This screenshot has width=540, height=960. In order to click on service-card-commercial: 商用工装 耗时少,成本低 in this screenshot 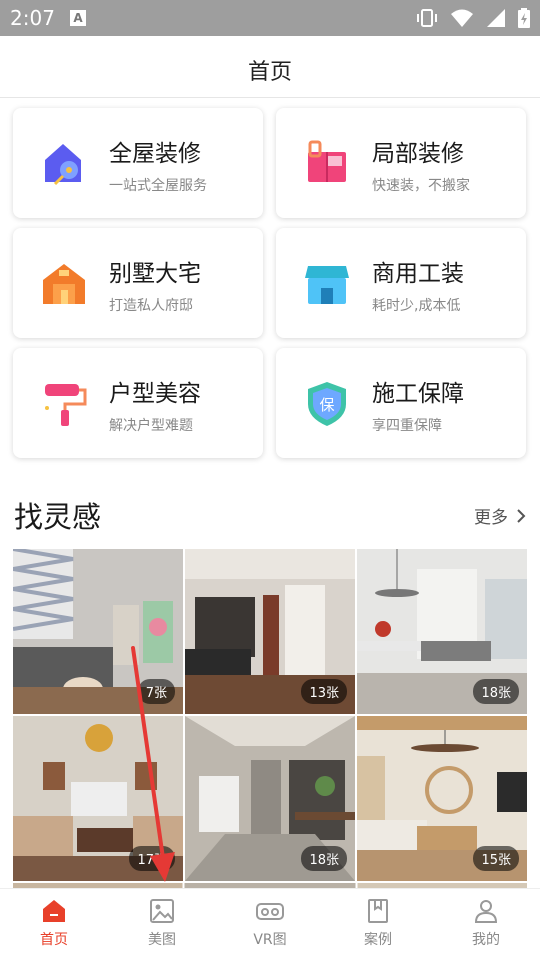, I will do `click(401, 283)`.